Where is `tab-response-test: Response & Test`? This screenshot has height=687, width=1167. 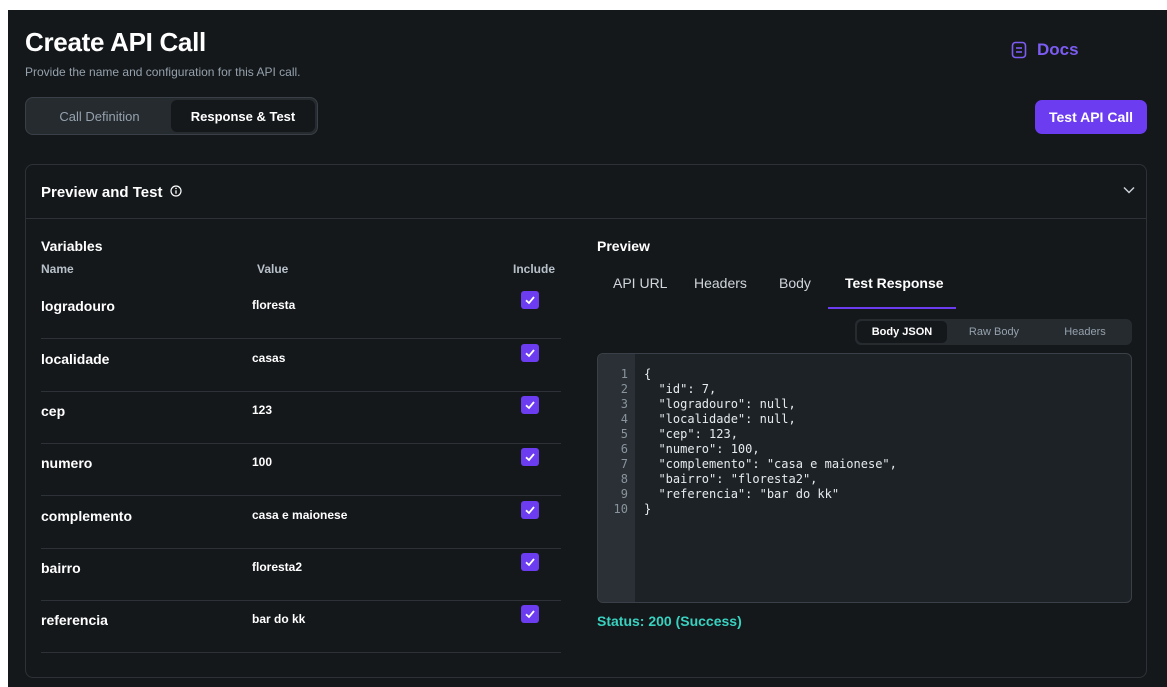 tab-response-test: Response & Test is located at coordinates (243, 116).